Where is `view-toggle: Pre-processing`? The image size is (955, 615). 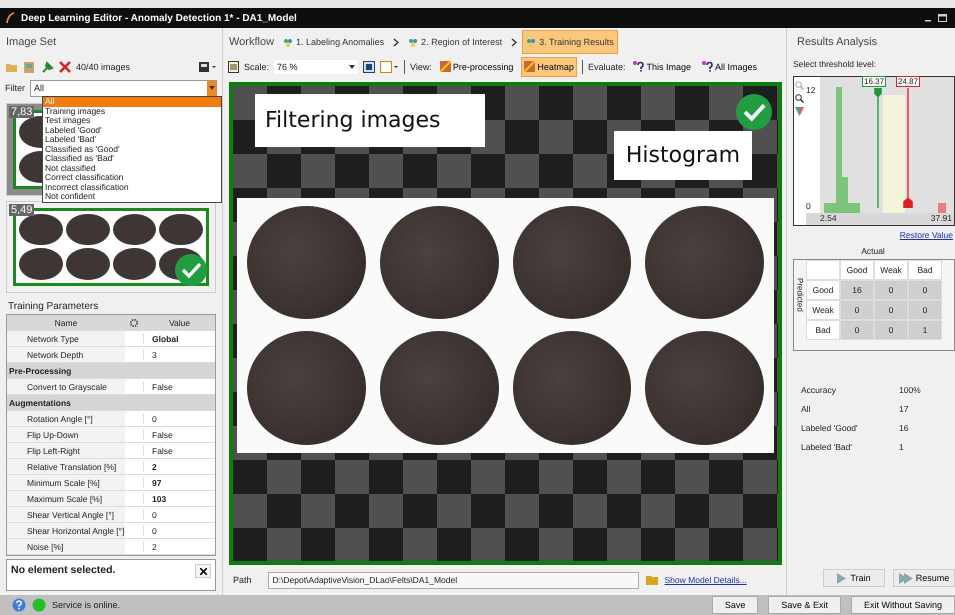 view-toggle: Pre-processing is located at coordinates (476, 66).